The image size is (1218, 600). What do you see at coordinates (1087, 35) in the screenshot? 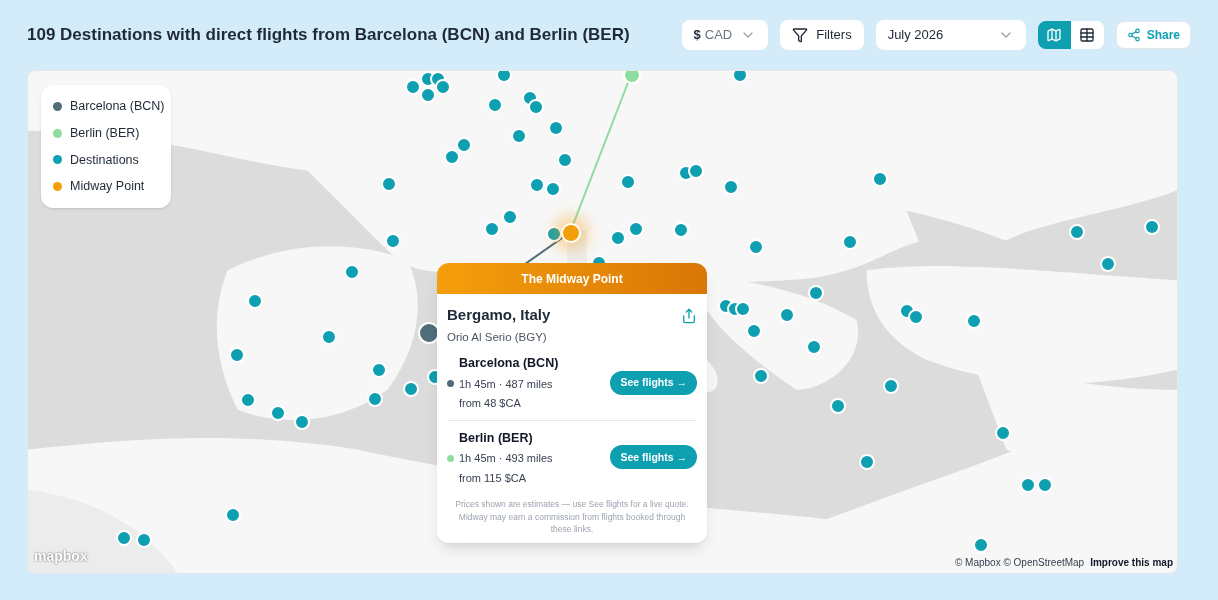
I see `table-icon` at bounding box center [1087, 35].